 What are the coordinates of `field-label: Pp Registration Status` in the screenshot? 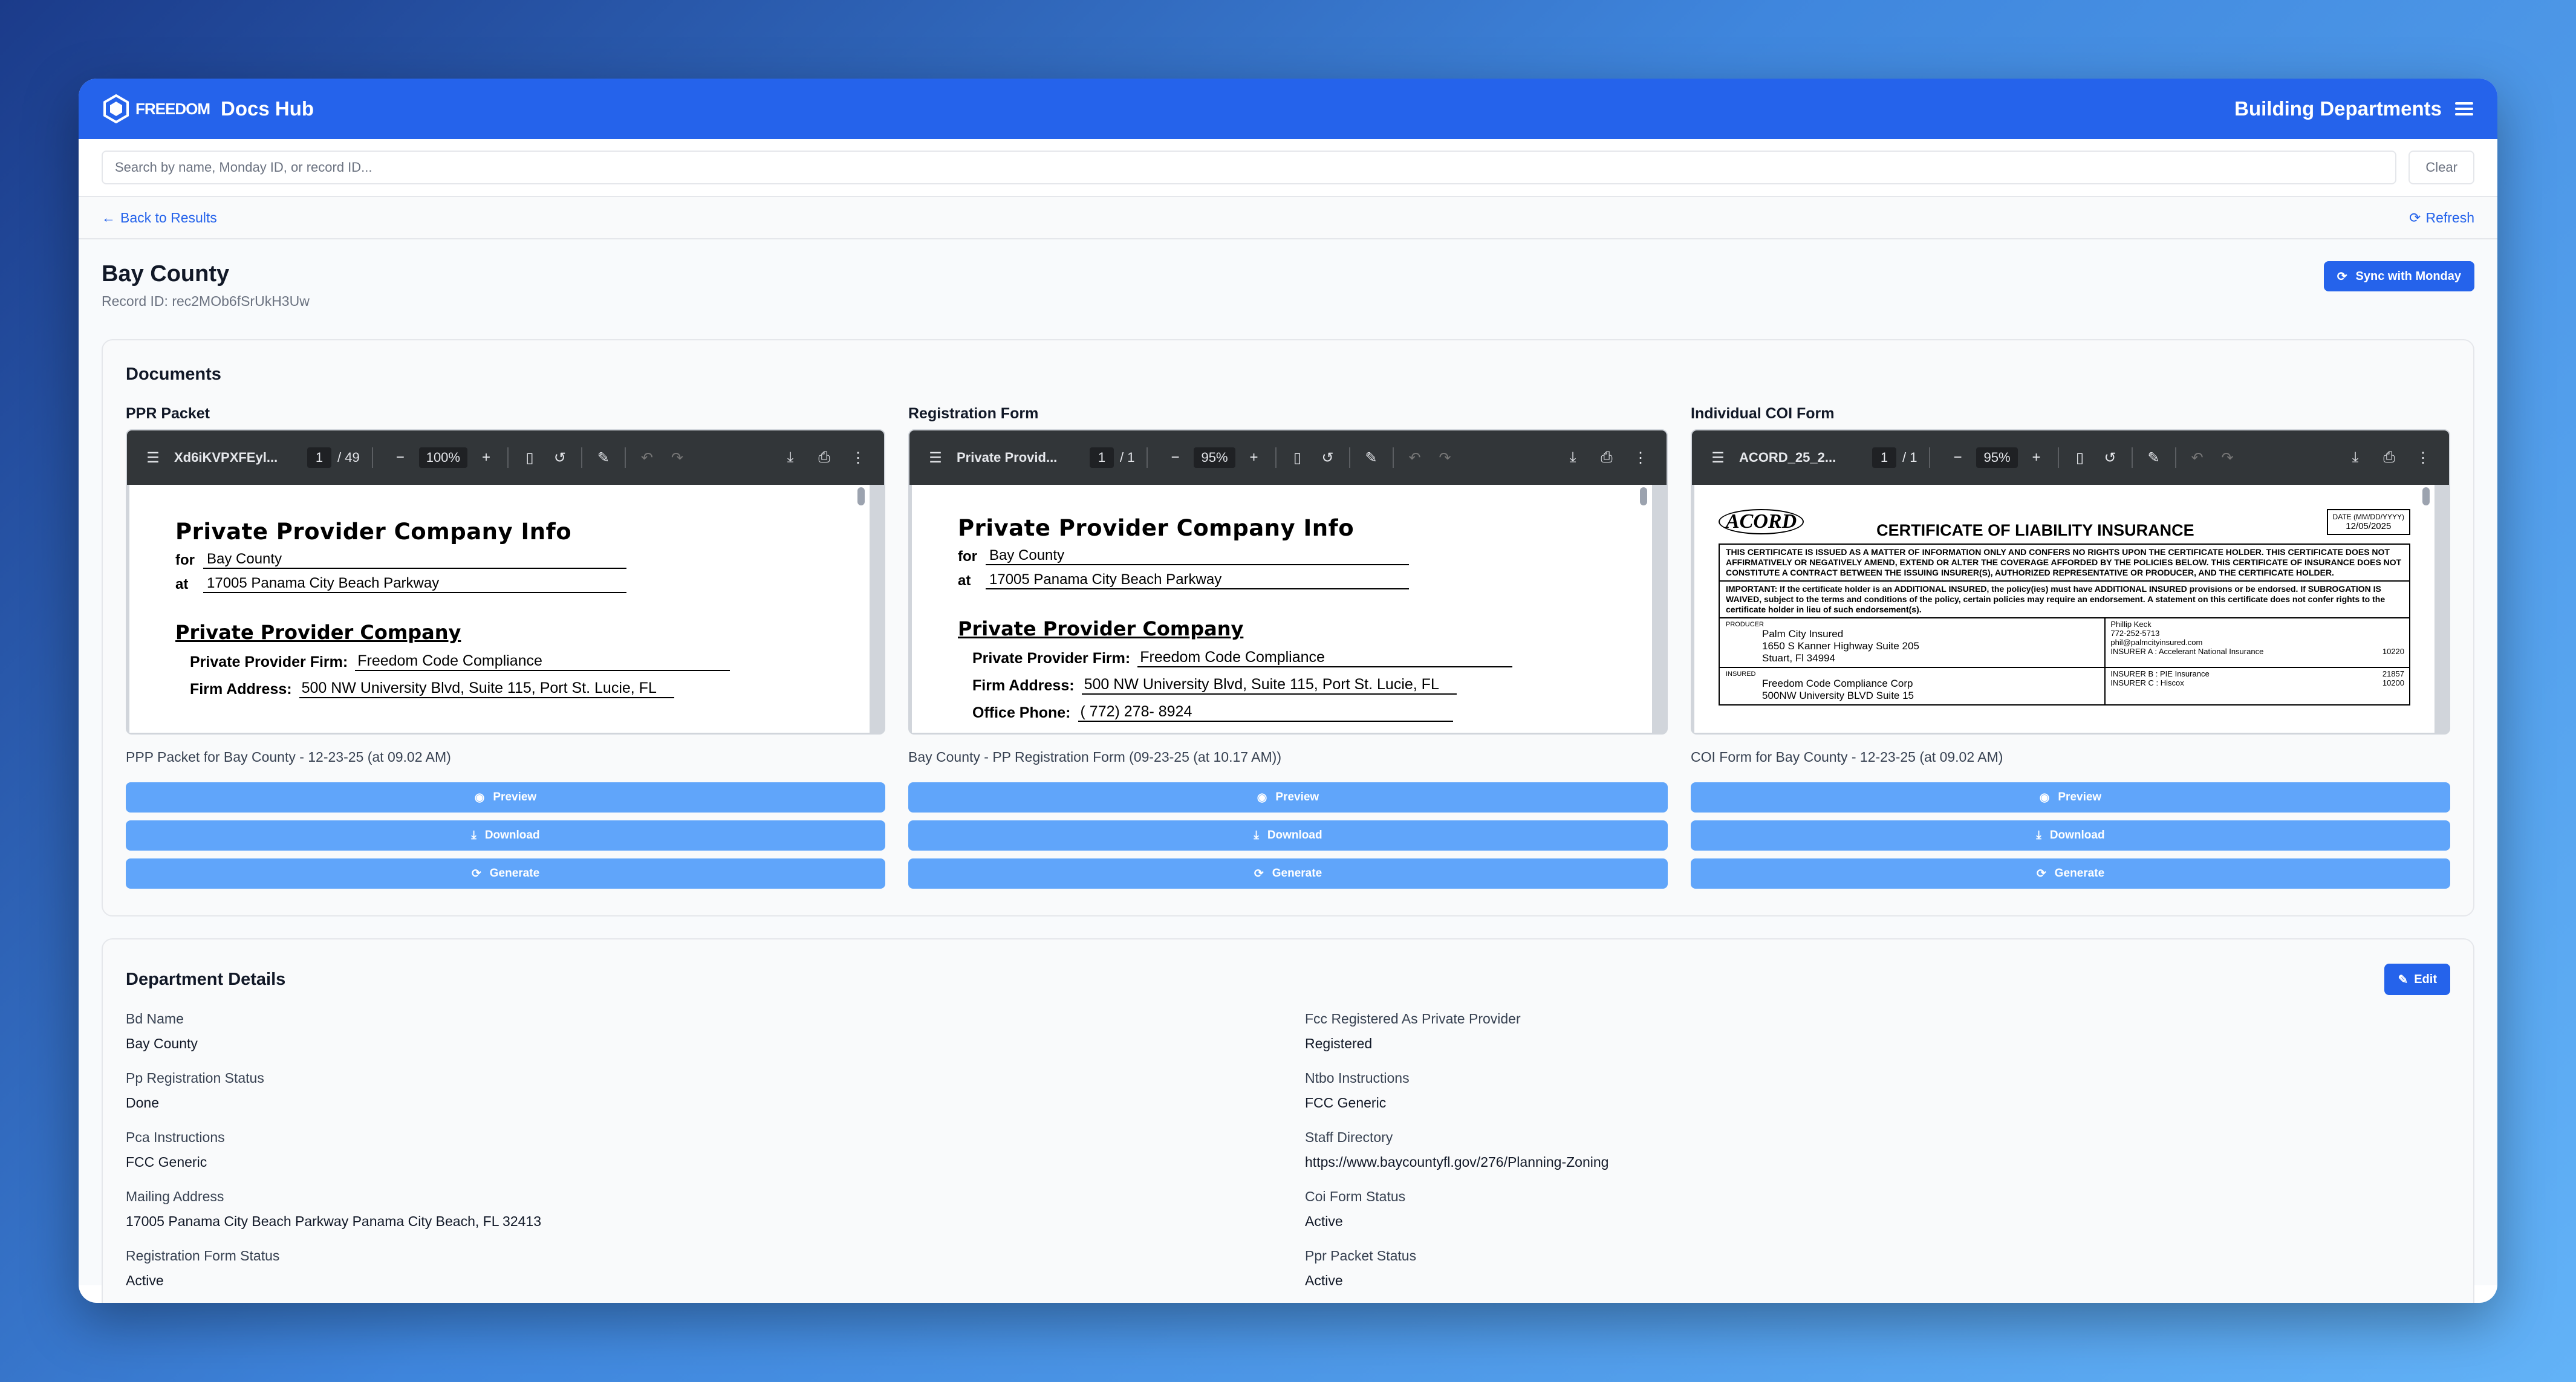 It's located at (195, 1078).